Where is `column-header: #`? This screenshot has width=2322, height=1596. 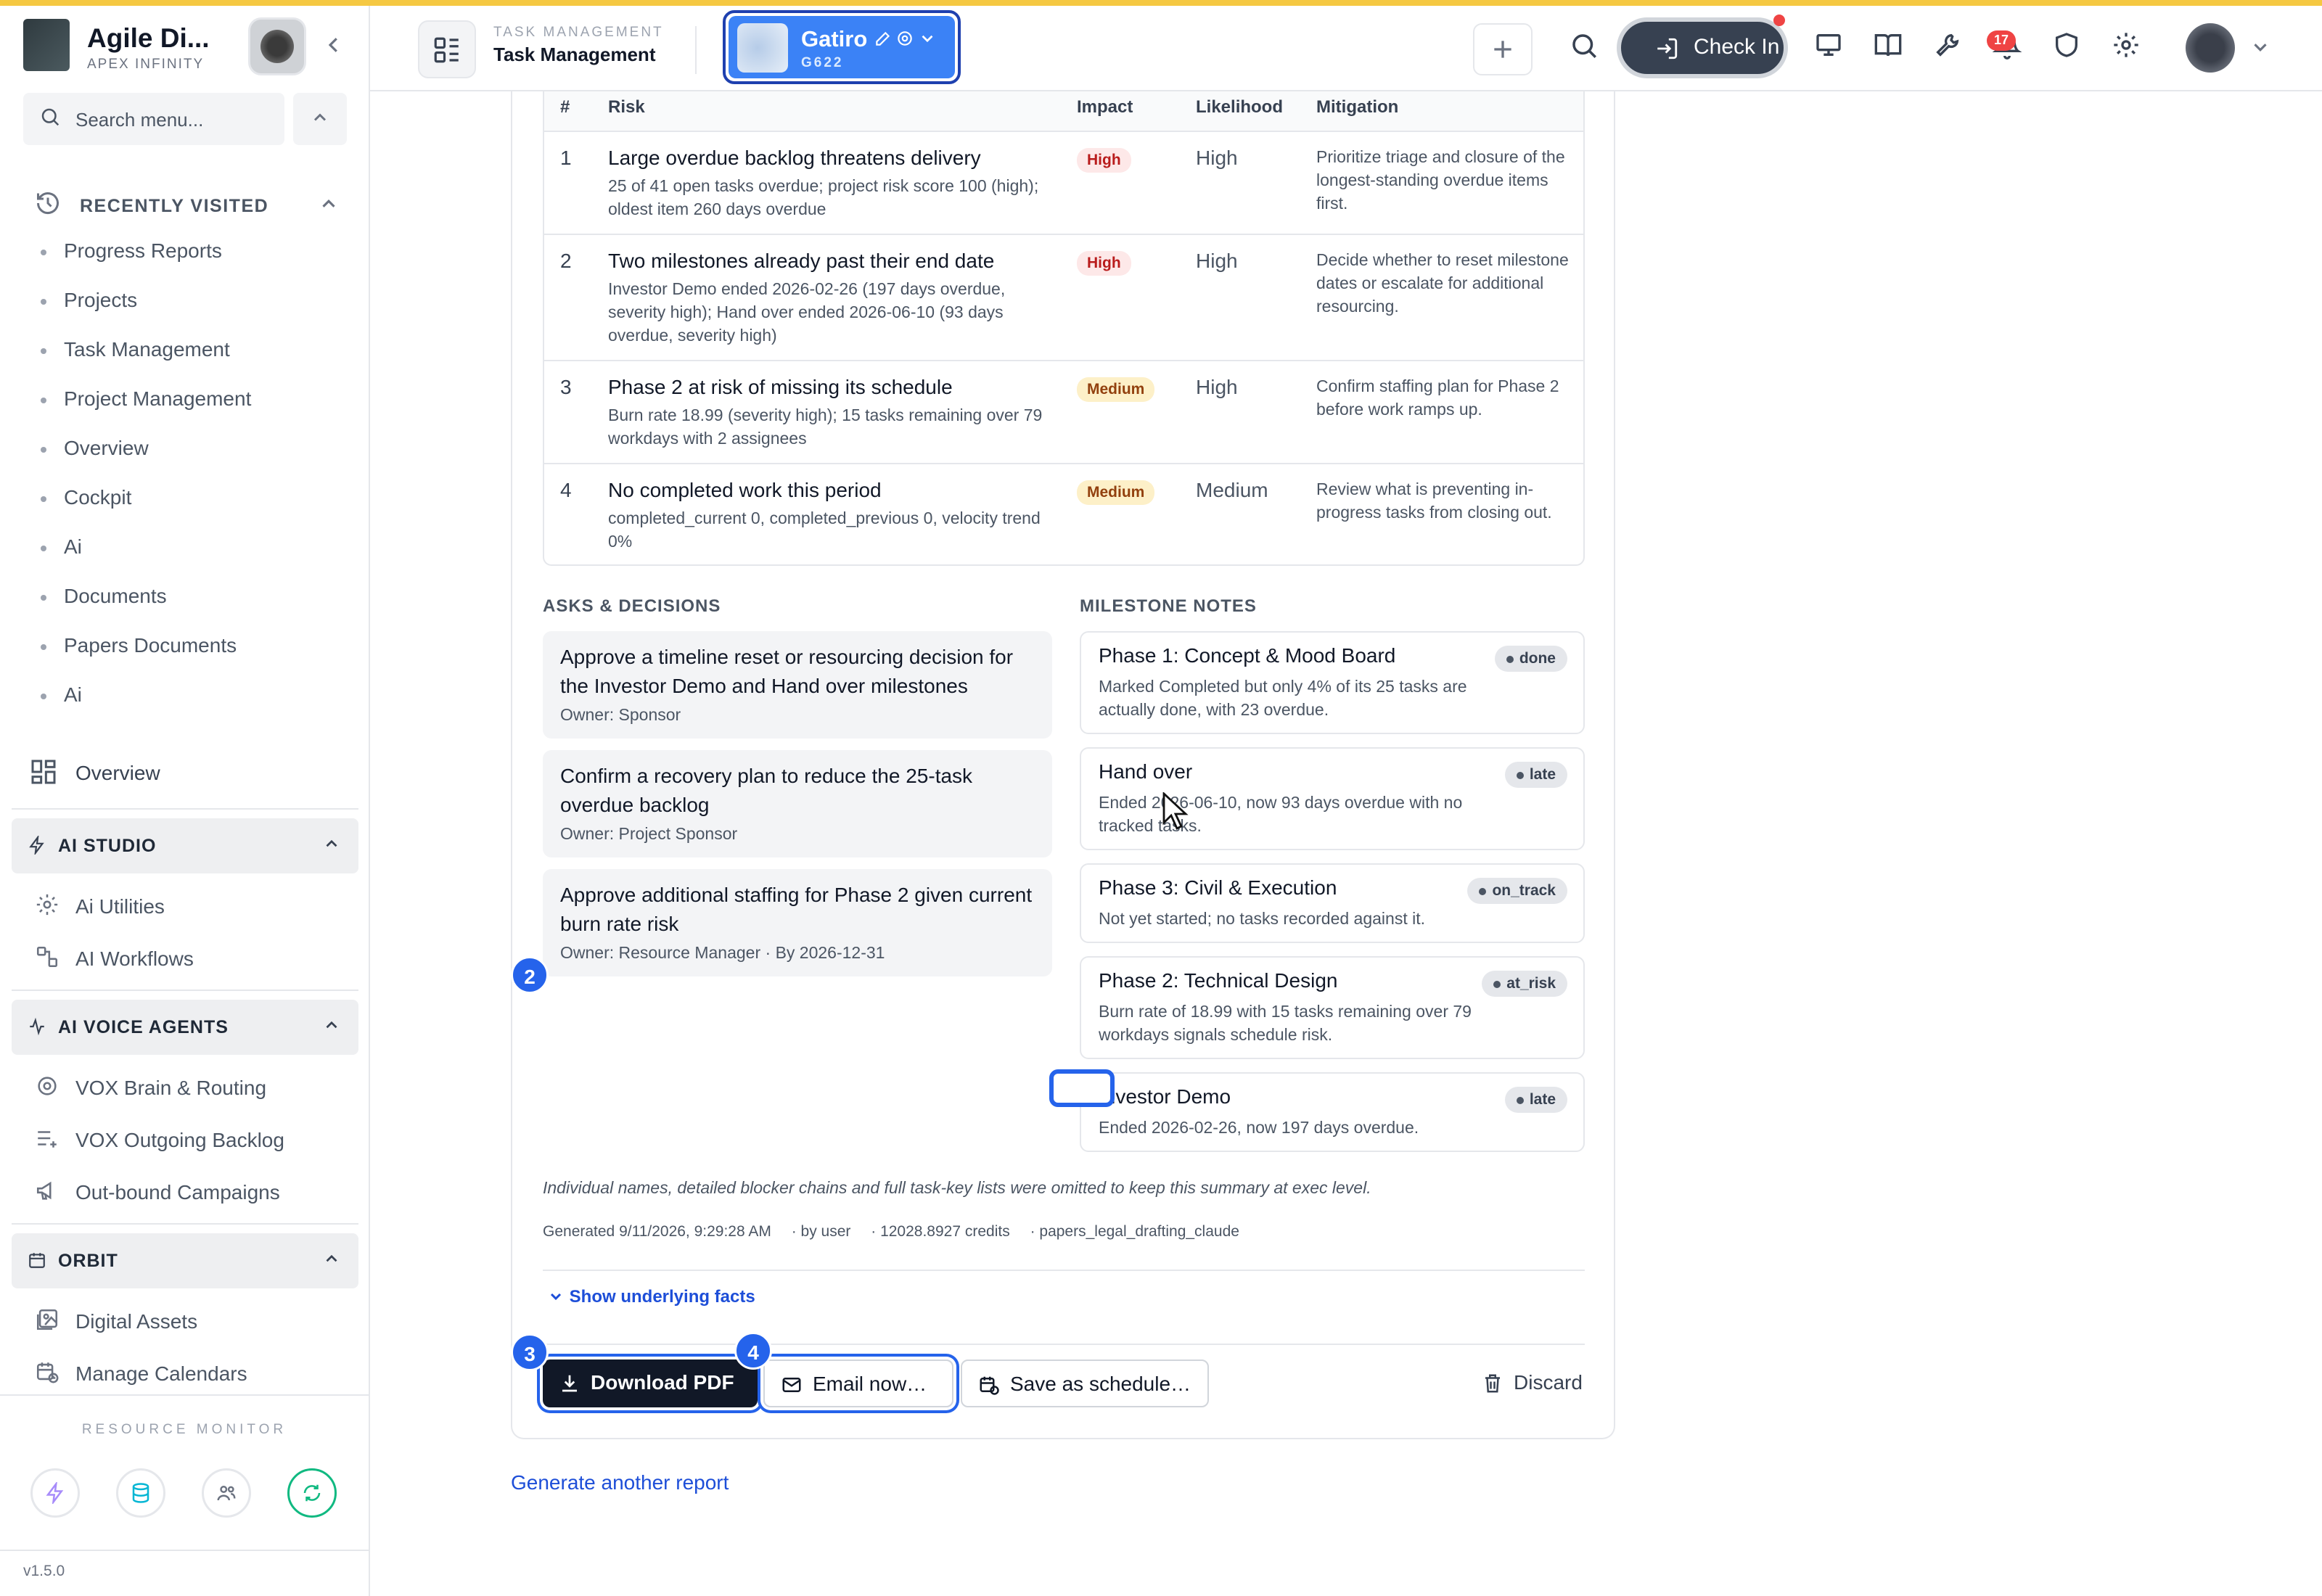 column-header: # is located at coordinates (565, 107).